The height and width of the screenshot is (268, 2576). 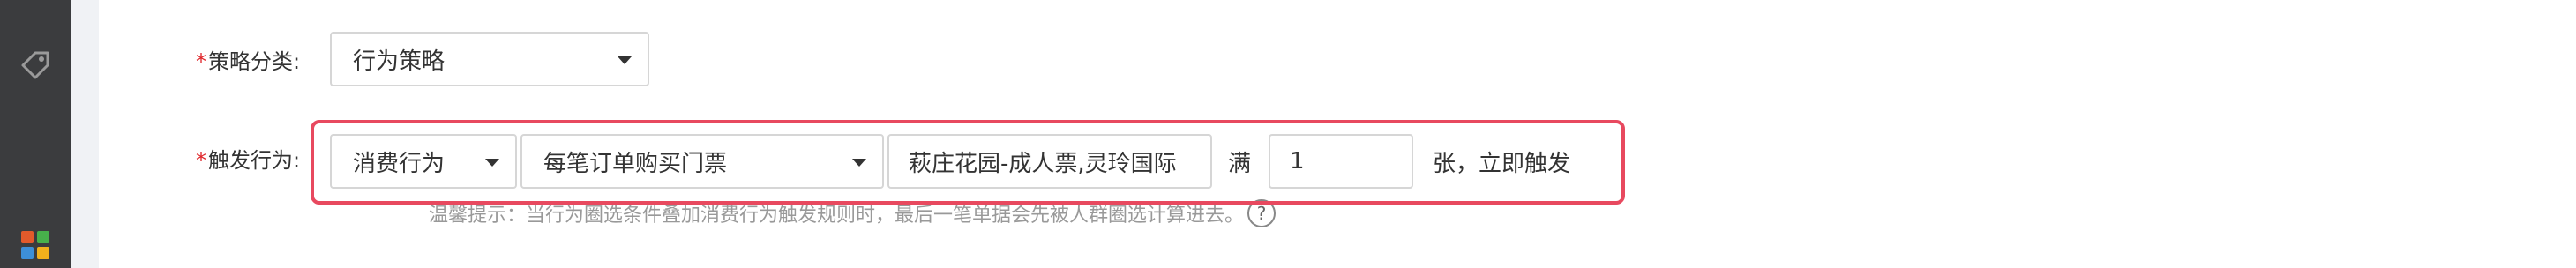 I want to click on category-select: 行为策略, so click(x=490, y=59).